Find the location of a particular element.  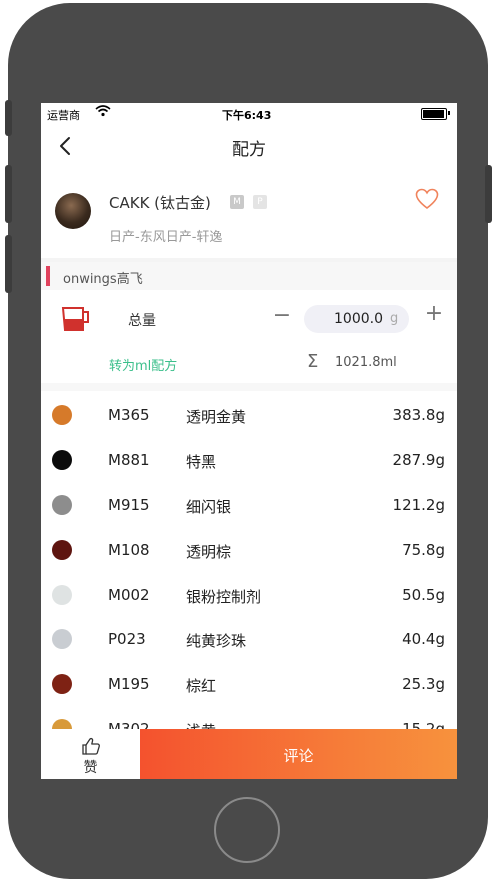

paint-code: M108 is located at coordinates (129, 550).